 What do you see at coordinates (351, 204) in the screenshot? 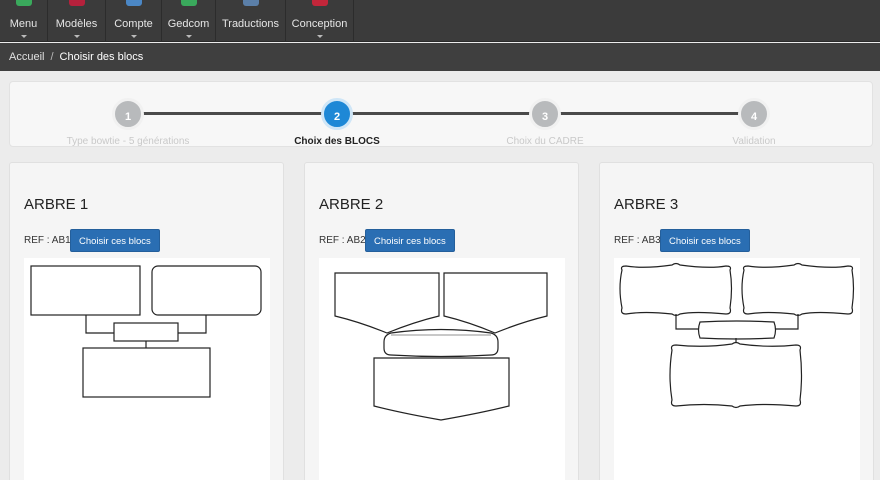
I see `card-title: ARBRE 2` at bounding box center [351, 204].